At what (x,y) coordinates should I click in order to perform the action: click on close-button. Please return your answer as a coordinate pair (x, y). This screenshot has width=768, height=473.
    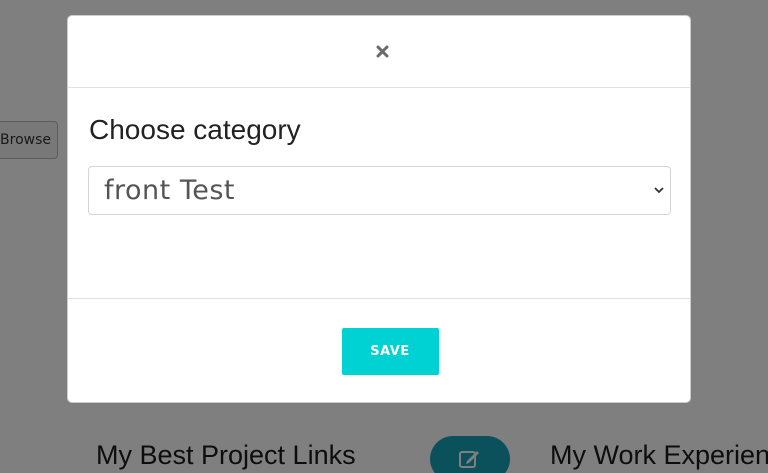
    Looking at the image, I should click on (382, 52).